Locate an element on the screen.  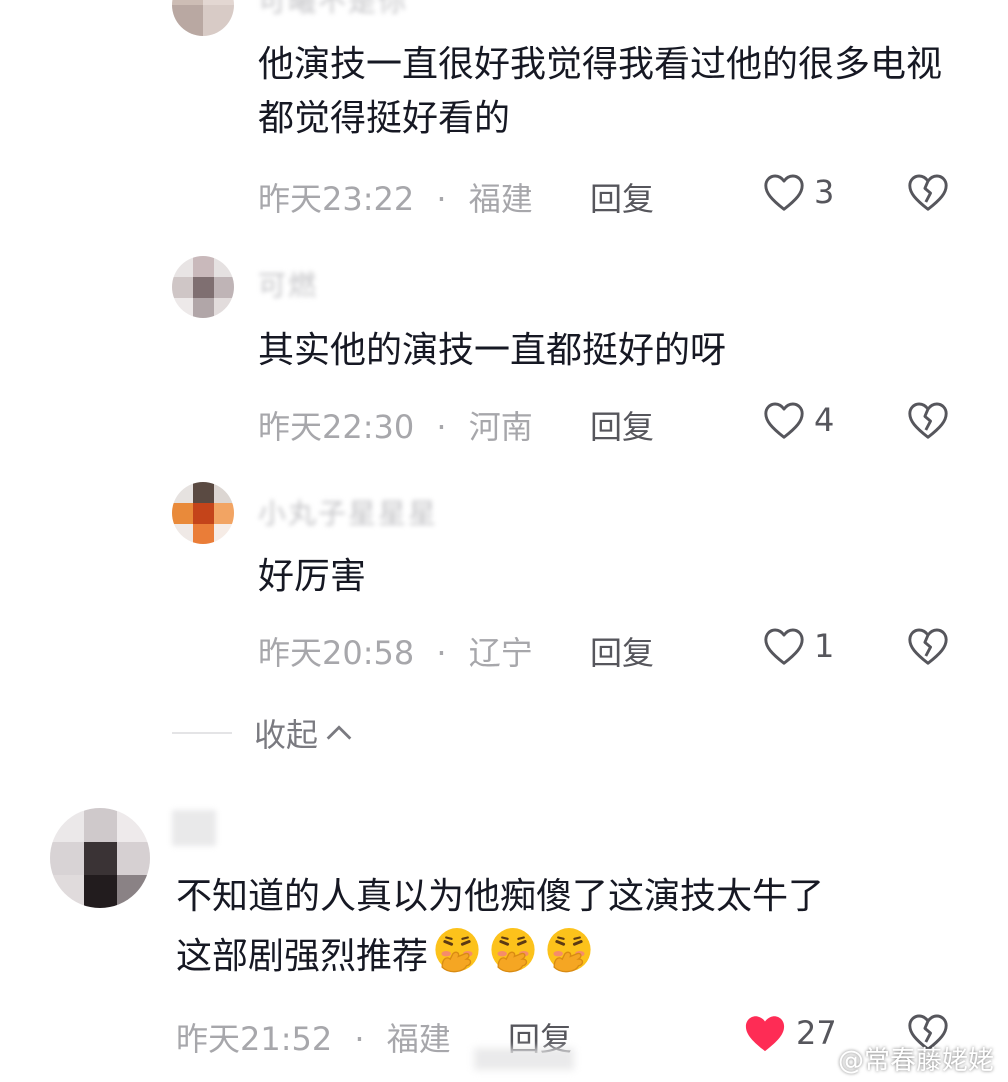
comment-meta: 昨天20:58 · 辽宁 is located at coordinates (395, 651).